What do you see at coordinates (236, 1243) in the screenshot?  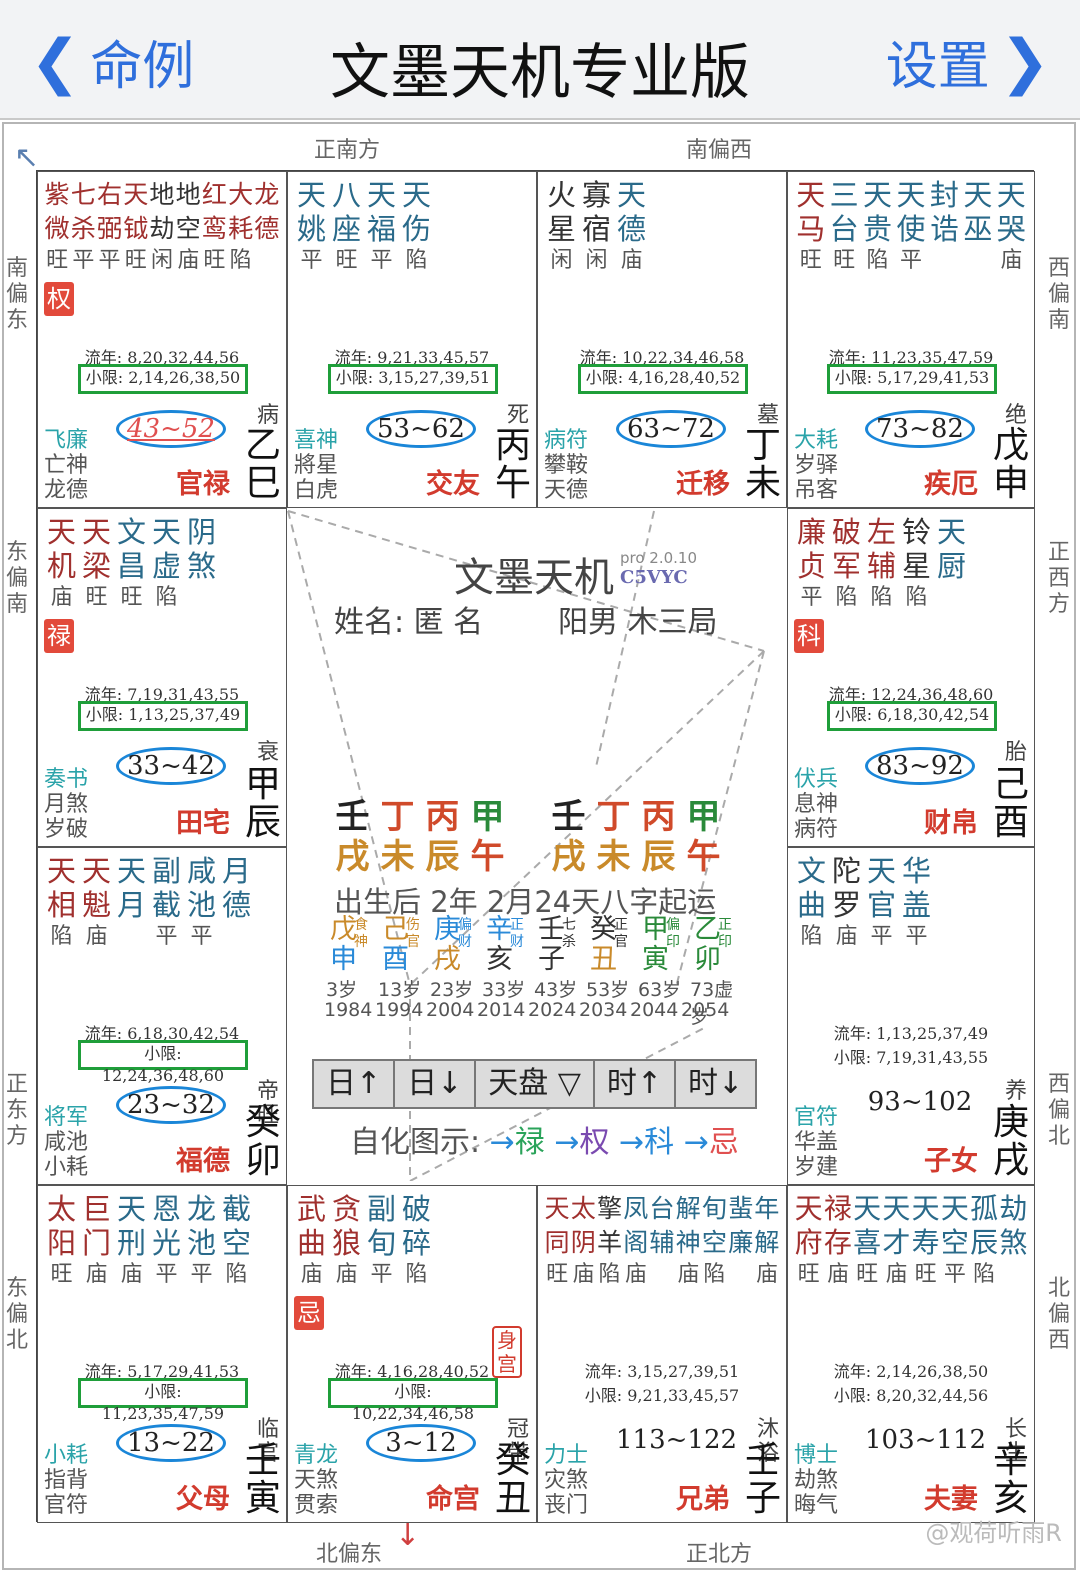 I see `star-char: 空` at bounding box center [236, 1243].